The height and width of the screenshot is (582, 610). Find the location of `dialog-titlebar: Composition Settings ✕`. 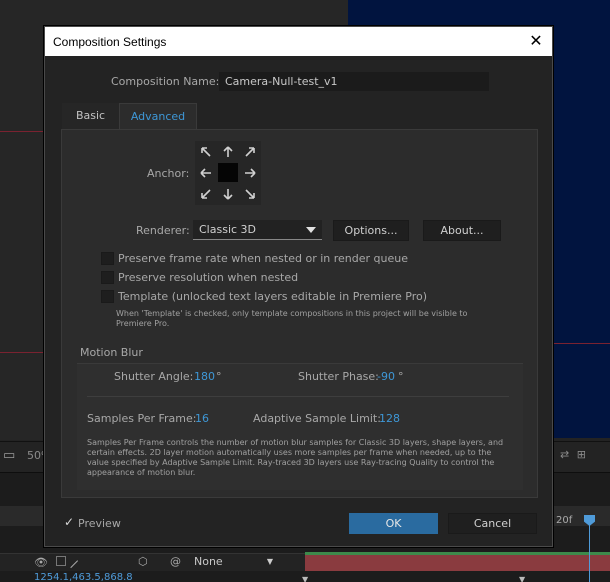

dialog-titlebar: Composition Settings ✕ is located at coordinates (298, 41).